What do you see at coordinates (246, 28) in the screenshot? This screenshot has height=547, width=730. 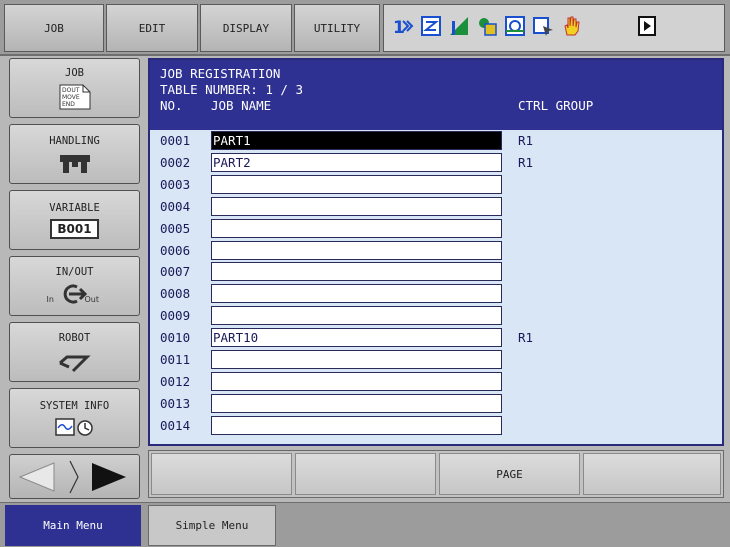 I see `display-menu-button: DISPLAY` at bounding box center [246, 28].